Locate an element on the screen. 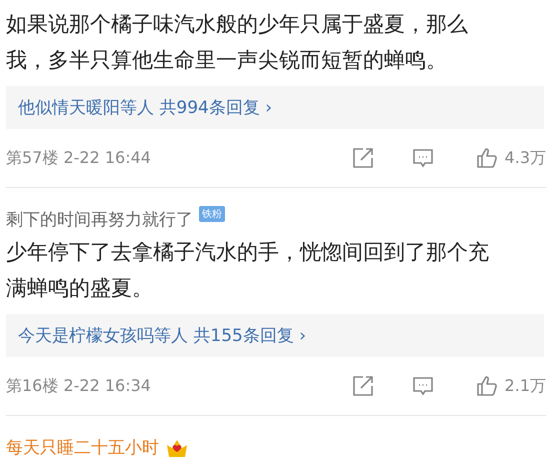  replies-link: 今天是柠檬女孩吗等人 共155条回复 › is located at coordinates (275, 335).